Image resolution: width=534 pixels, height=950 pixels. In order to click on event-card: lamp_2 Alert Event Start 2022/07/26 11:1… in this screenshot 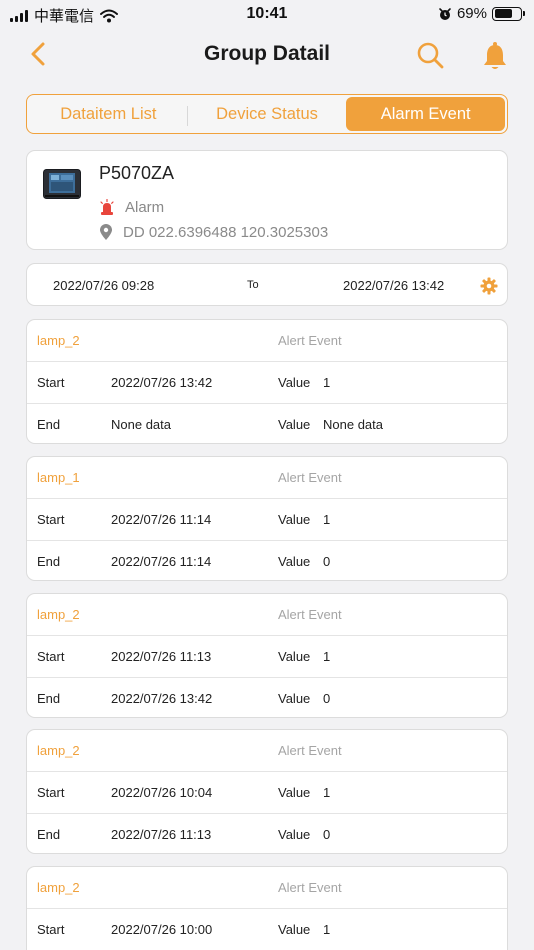, I will do `click(267, 655)`.